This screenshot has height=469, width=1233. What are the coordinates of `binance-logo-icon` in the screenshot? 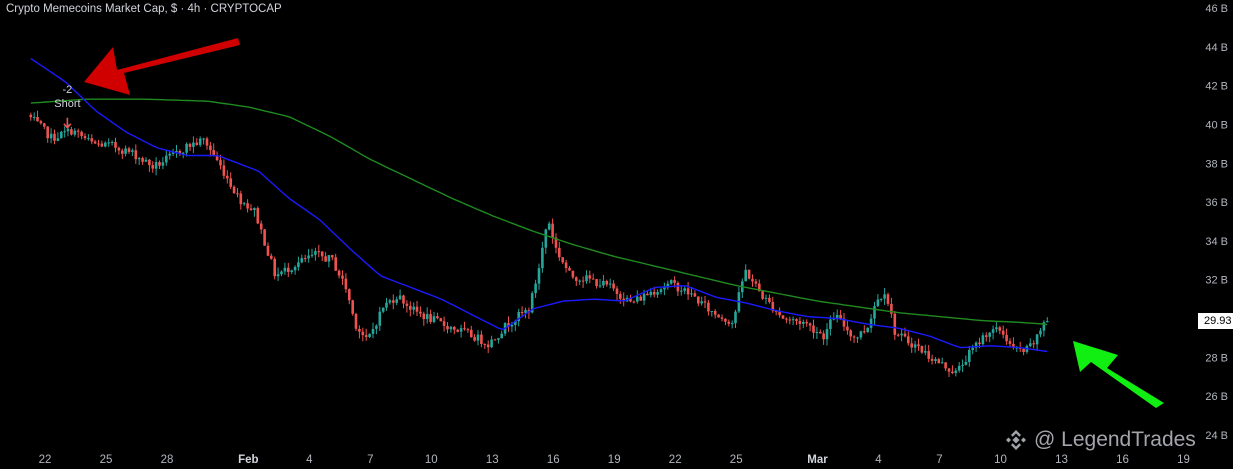 It's located at (1016, 440).